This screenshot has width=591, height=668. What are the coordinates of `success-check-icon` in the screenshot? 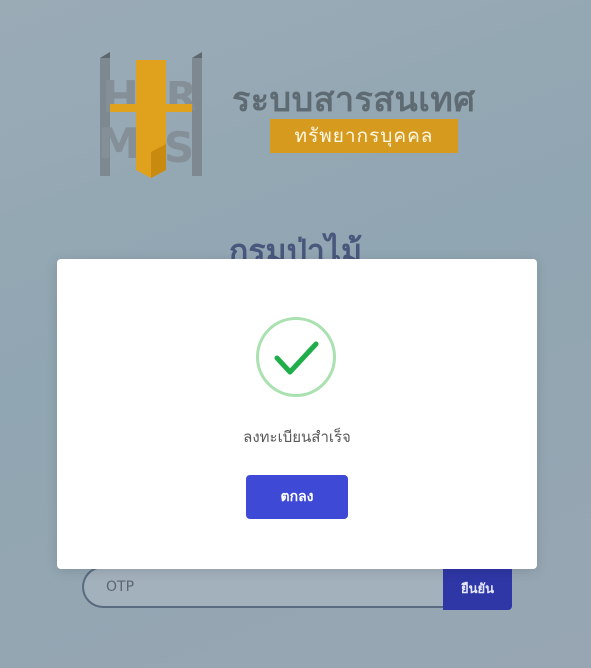 It's located at (296, 357).